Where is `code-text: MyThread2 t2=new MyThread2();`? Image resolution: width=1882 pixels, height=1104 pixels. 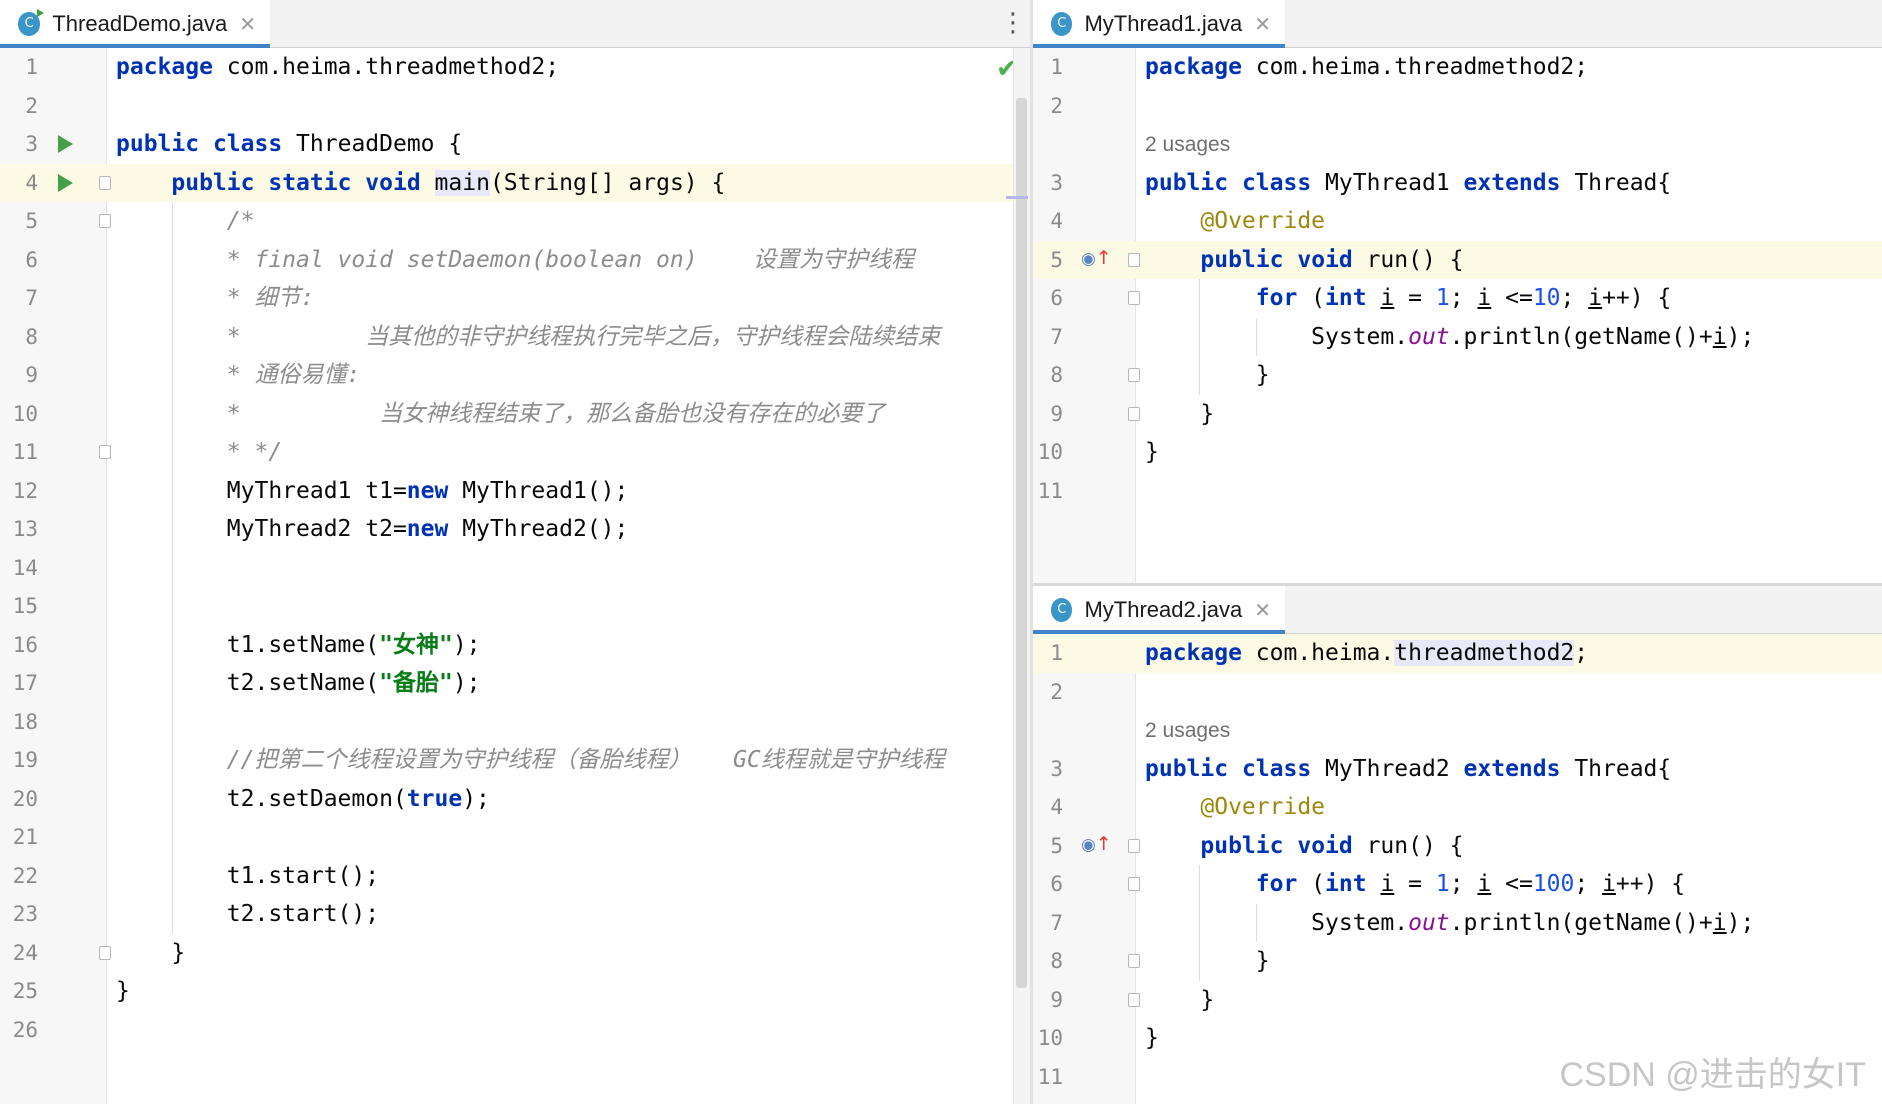
code-text: MyThread2 t2=new MyThread2(); is located at coordinates (372, 529).